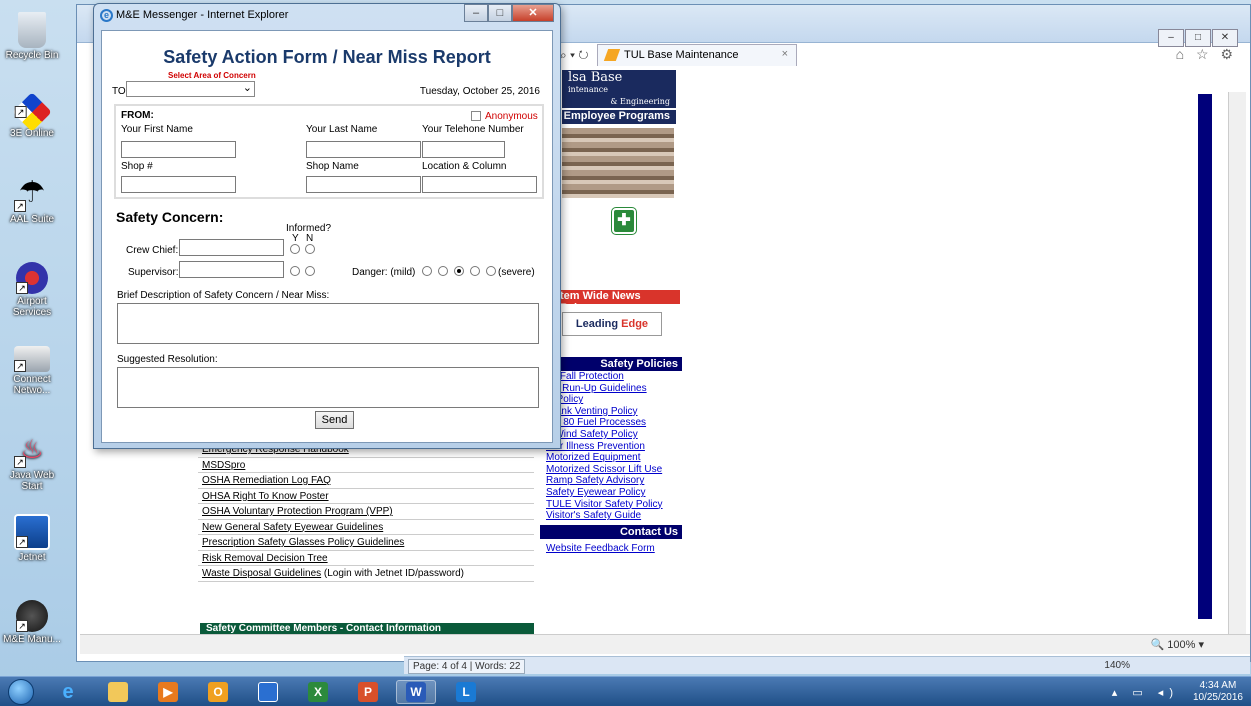  What do you see at coordinates (328, 387) in the screenshot?
I see `resolution-textarea` at bounding box center [328, 387].